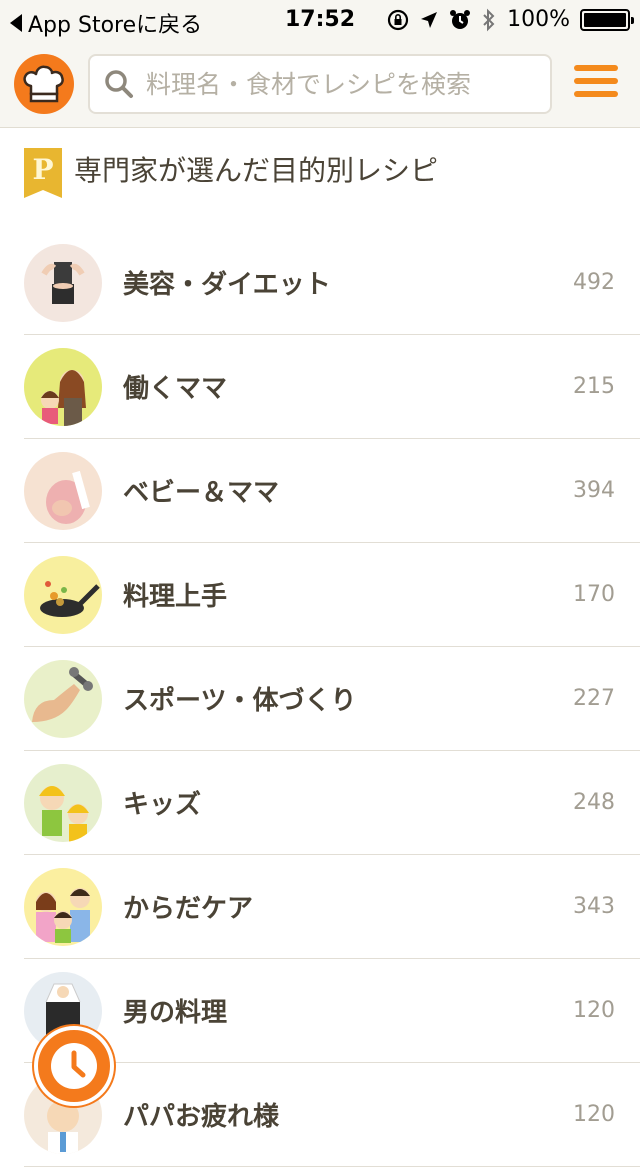 The height and width of the screenshot is (1167, 640). I want to click on search-input, so click(346, 84).